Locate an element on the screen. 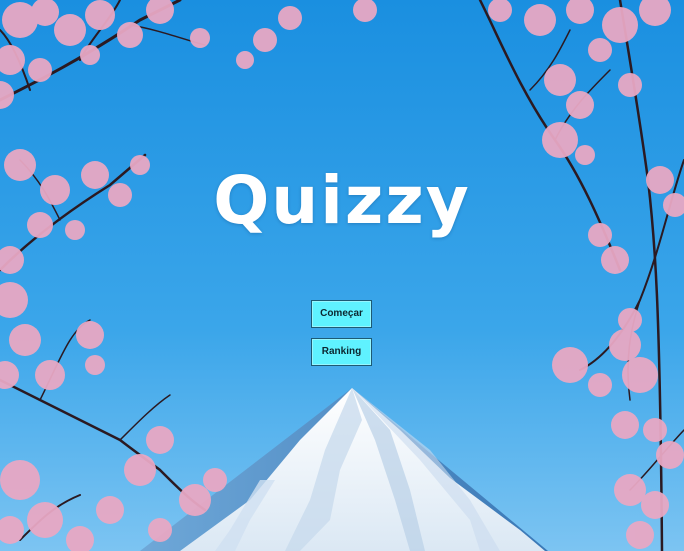 This screenshot has width=684, height=551. ranking-button: Ranking is located at coordinates (341, 352).